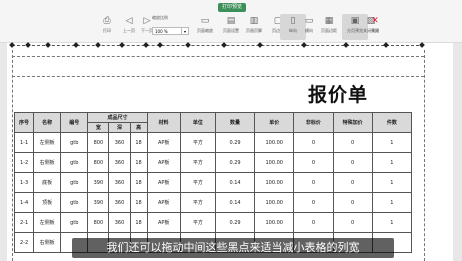  I want to click on col-subheader: 深, so click(119, 127).